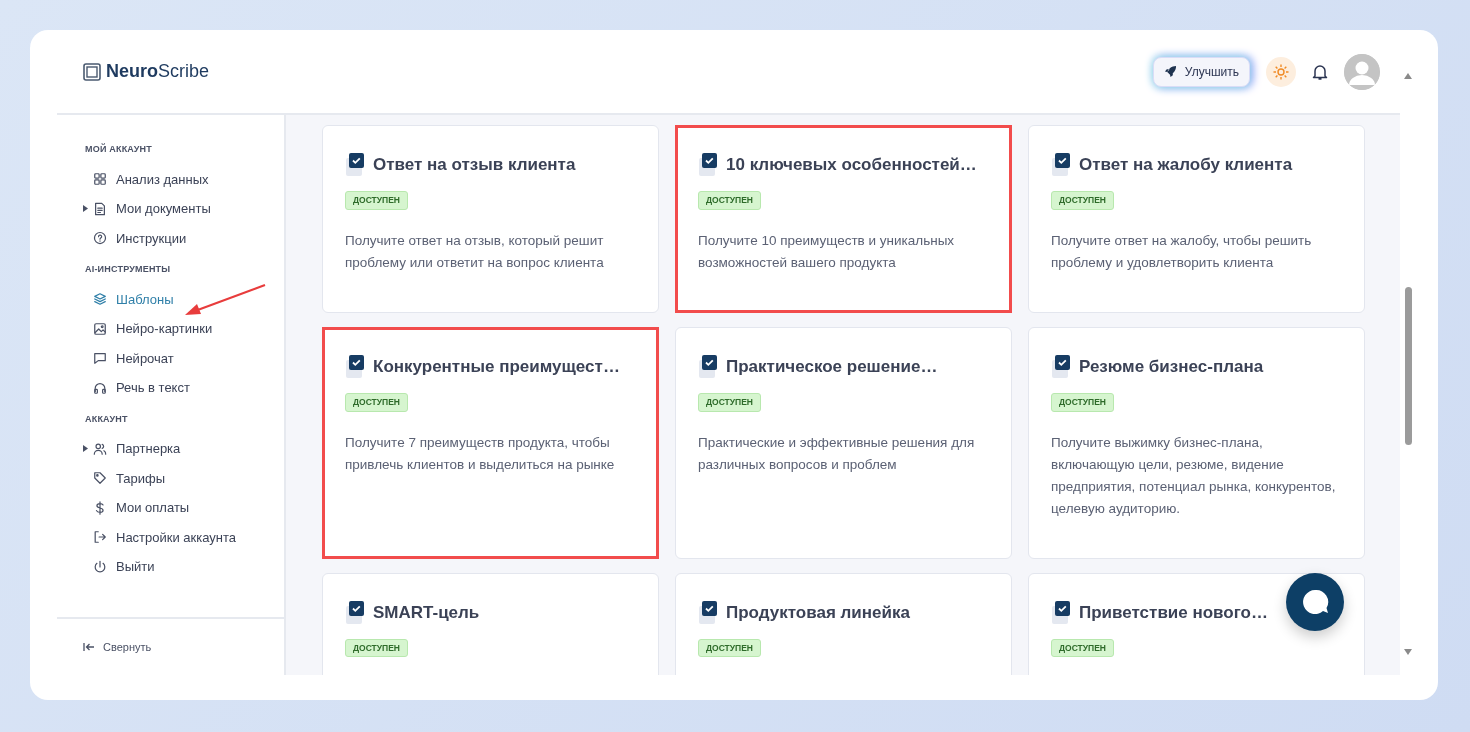 Image resolution: width=1470 pixels, height=732 pixels. Describe the element at coordinates (89, 647) in the screenshot. I see `collapse-icon` at that location.